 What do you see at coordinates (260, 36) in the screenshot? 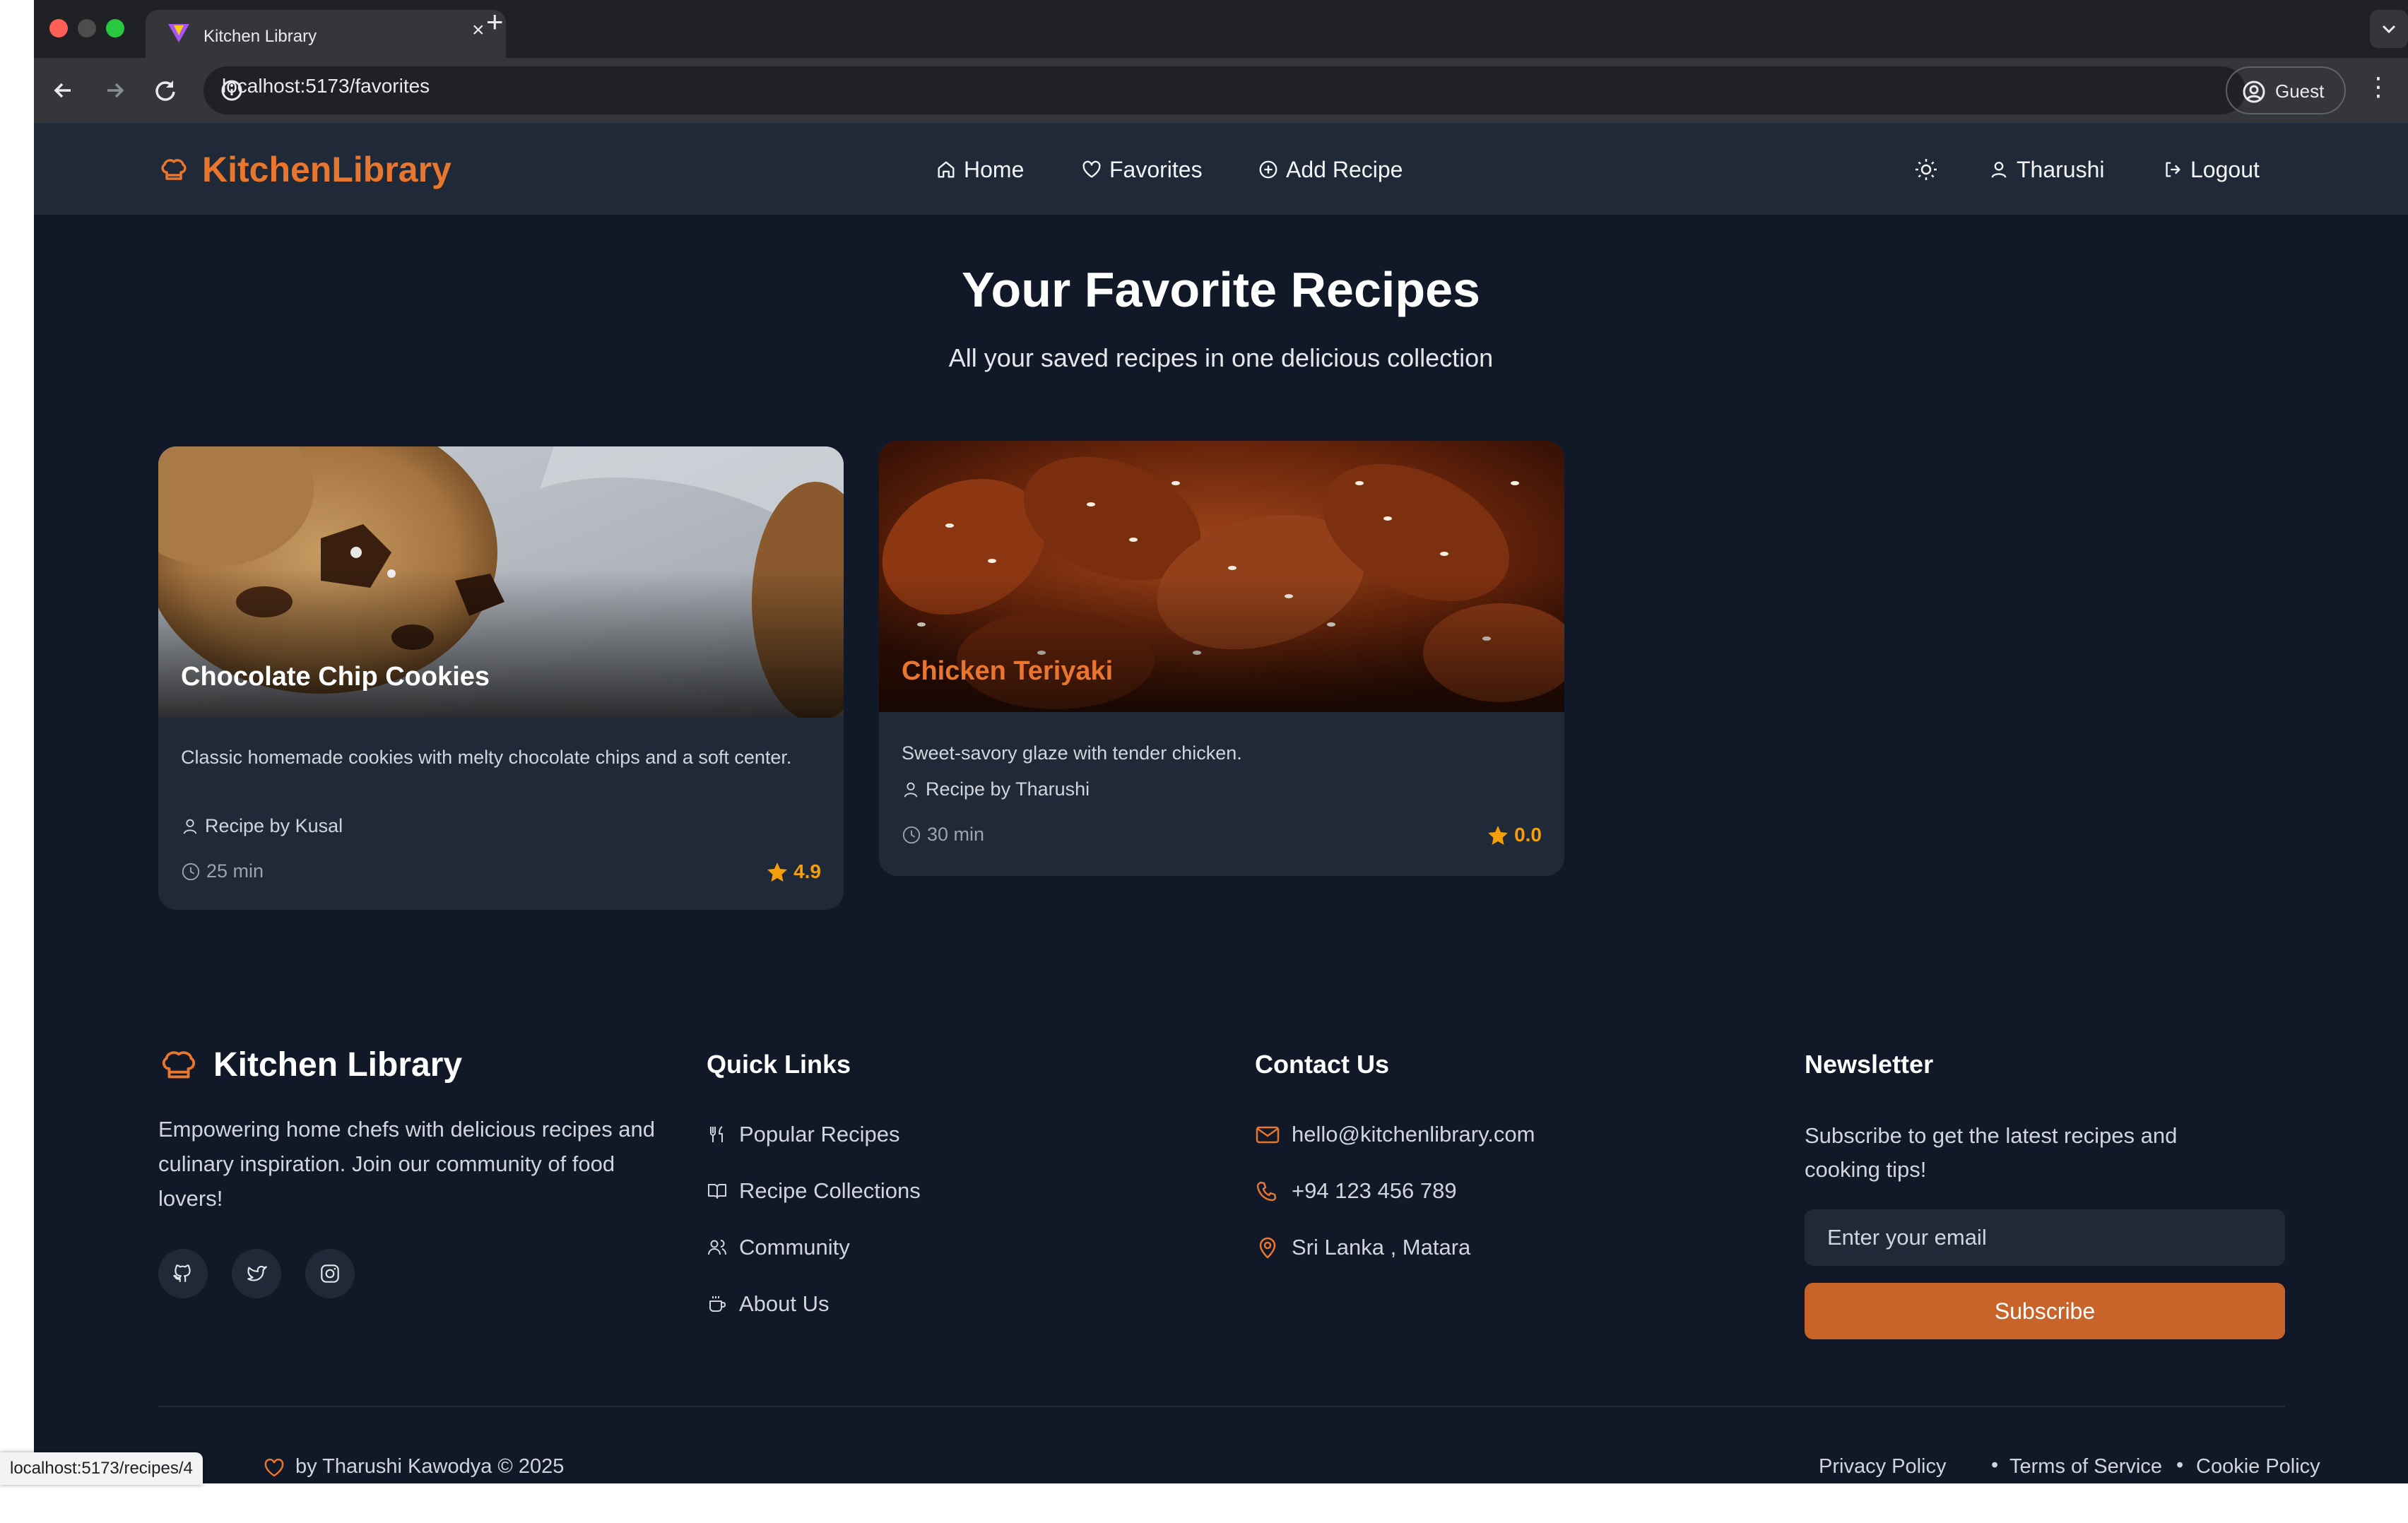
I see `tab-title: Kitchen Library` at bounding box center [260, 36].